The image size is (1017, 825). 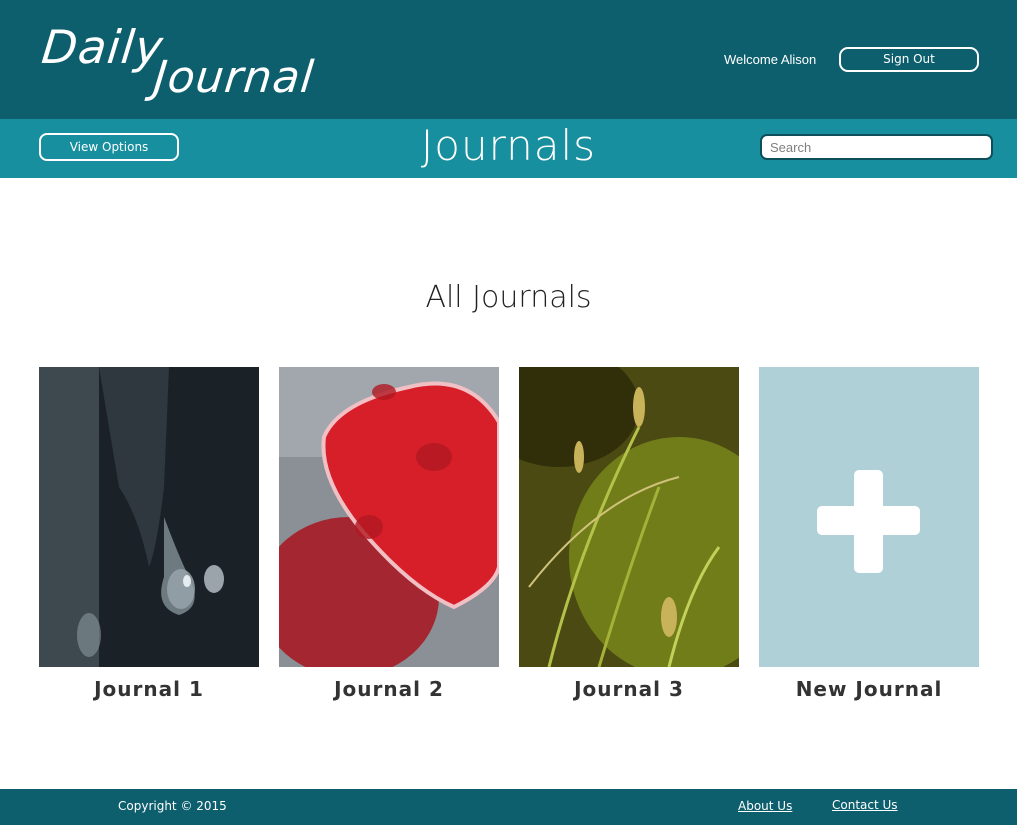 I want to click on logo-line-journal: Journal, so click(x=234, y=77).